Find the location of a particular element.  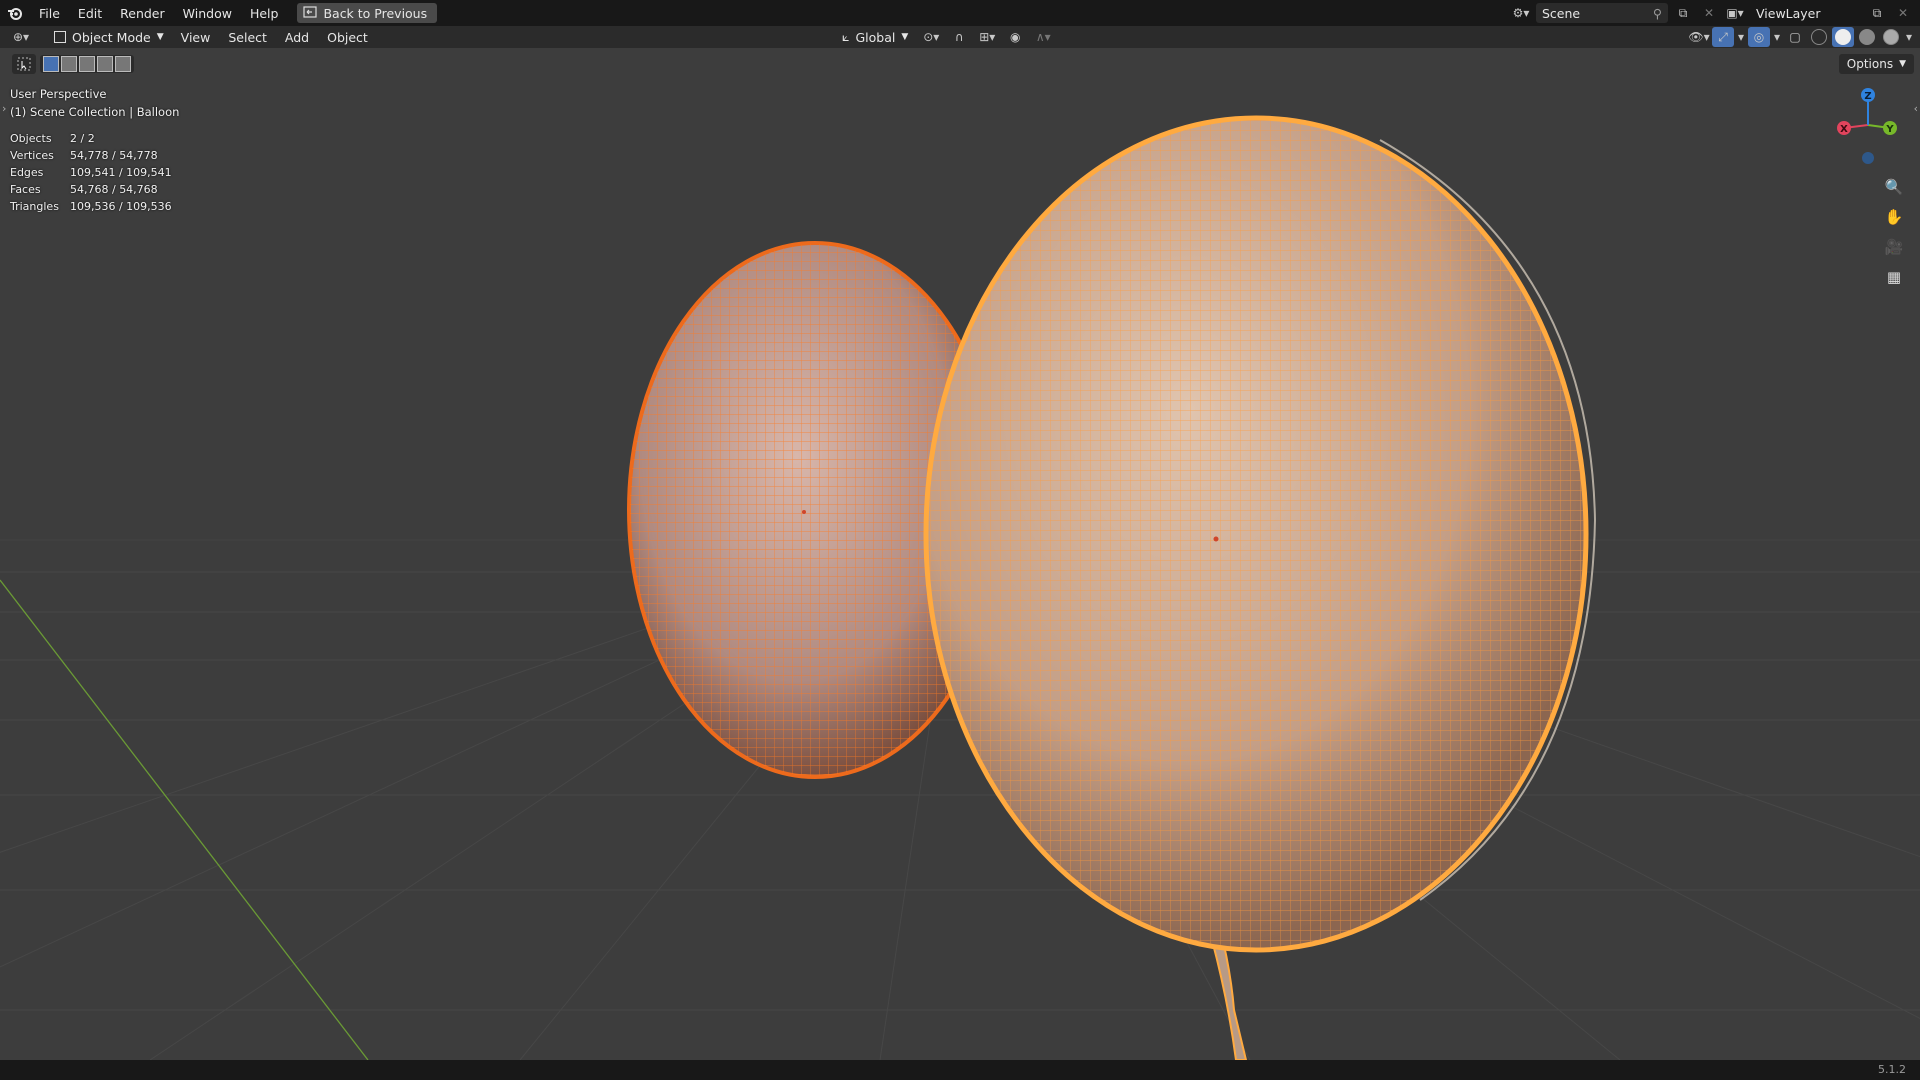

rendered-shading-icon is located at coordinates (1891, 37).